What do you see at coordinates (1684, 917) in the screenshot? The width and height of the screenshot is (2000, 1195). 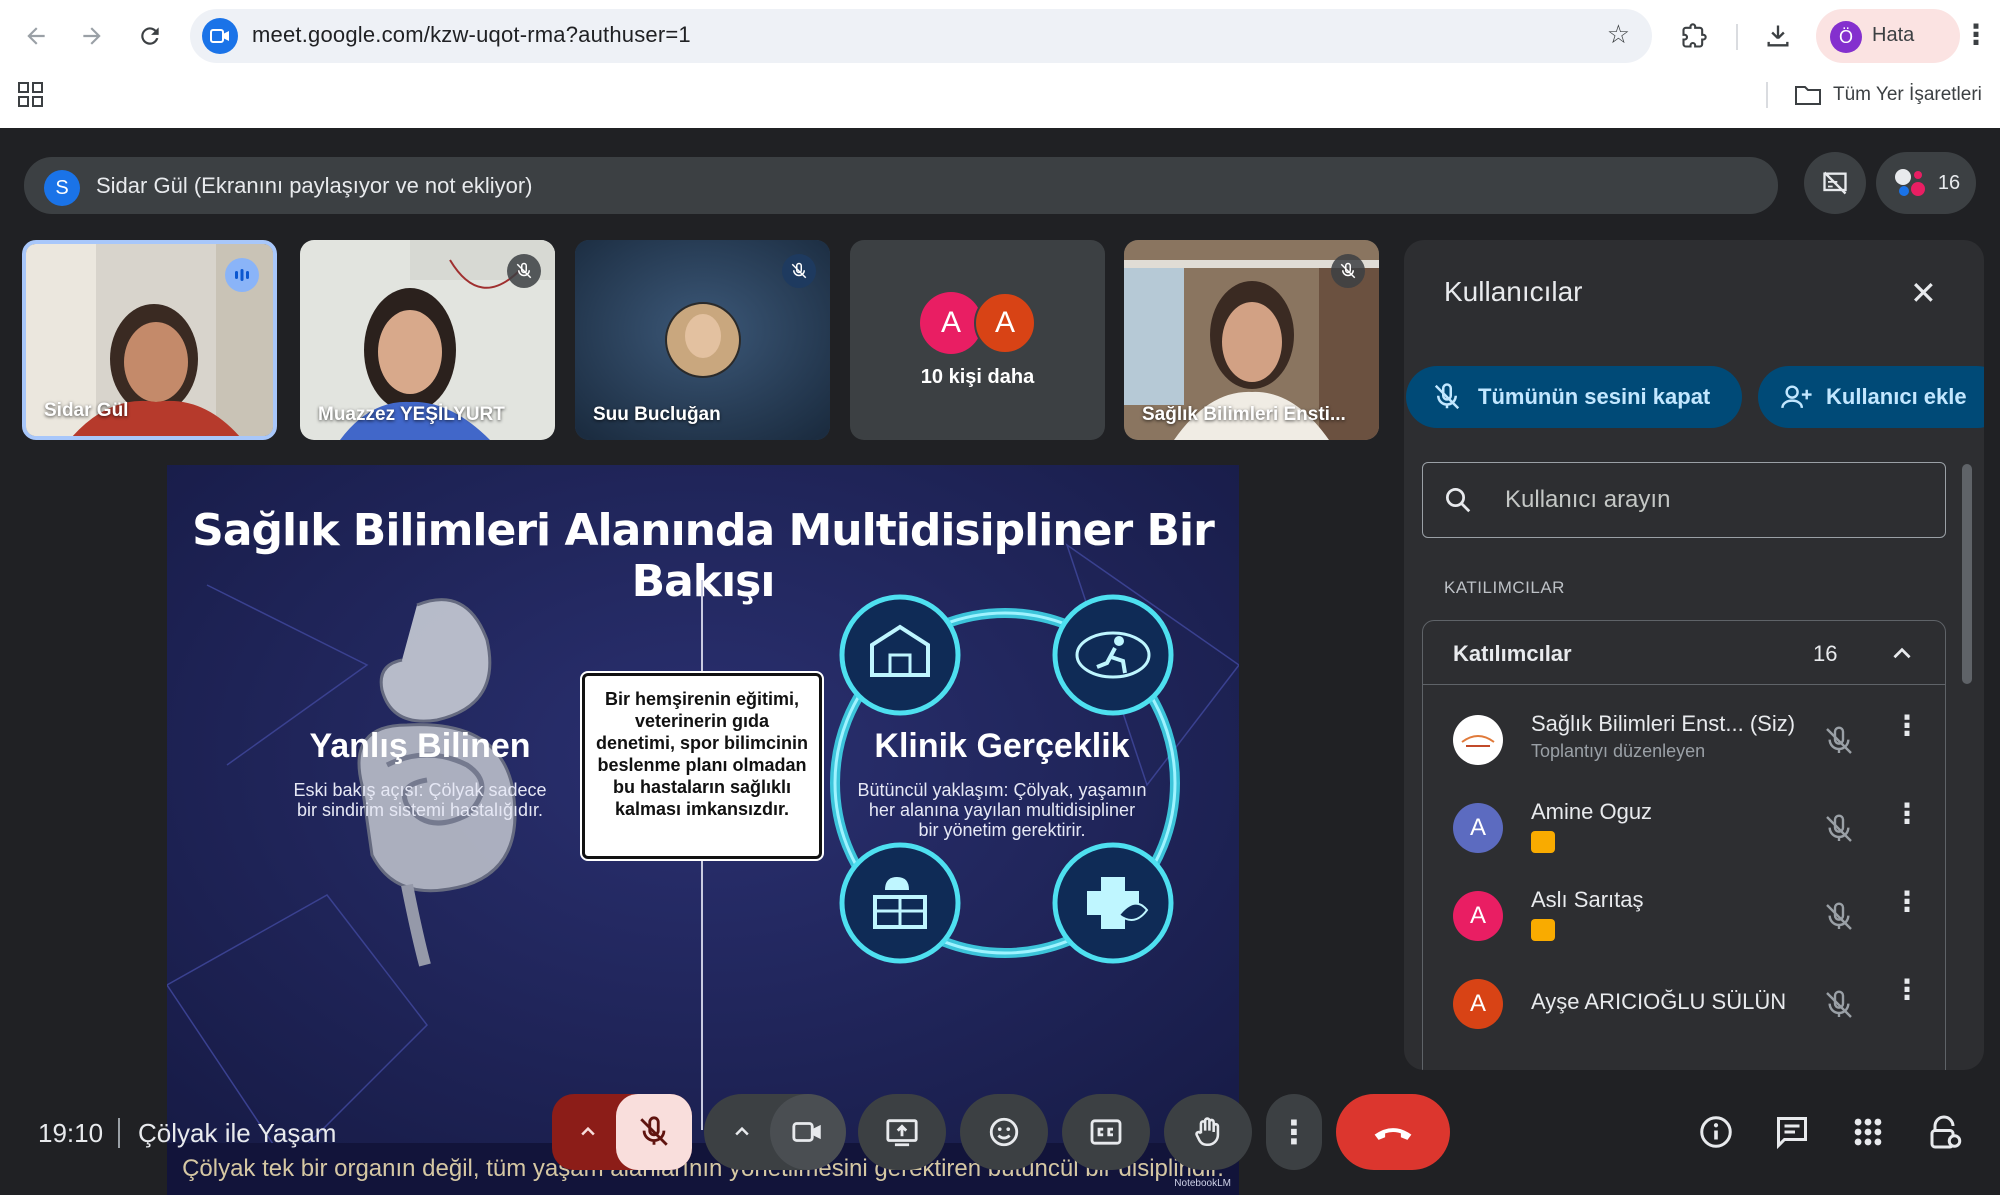 I see `participant-row: A Aslı Sarıtaş ⋮` at bounding box center [1684, 917].